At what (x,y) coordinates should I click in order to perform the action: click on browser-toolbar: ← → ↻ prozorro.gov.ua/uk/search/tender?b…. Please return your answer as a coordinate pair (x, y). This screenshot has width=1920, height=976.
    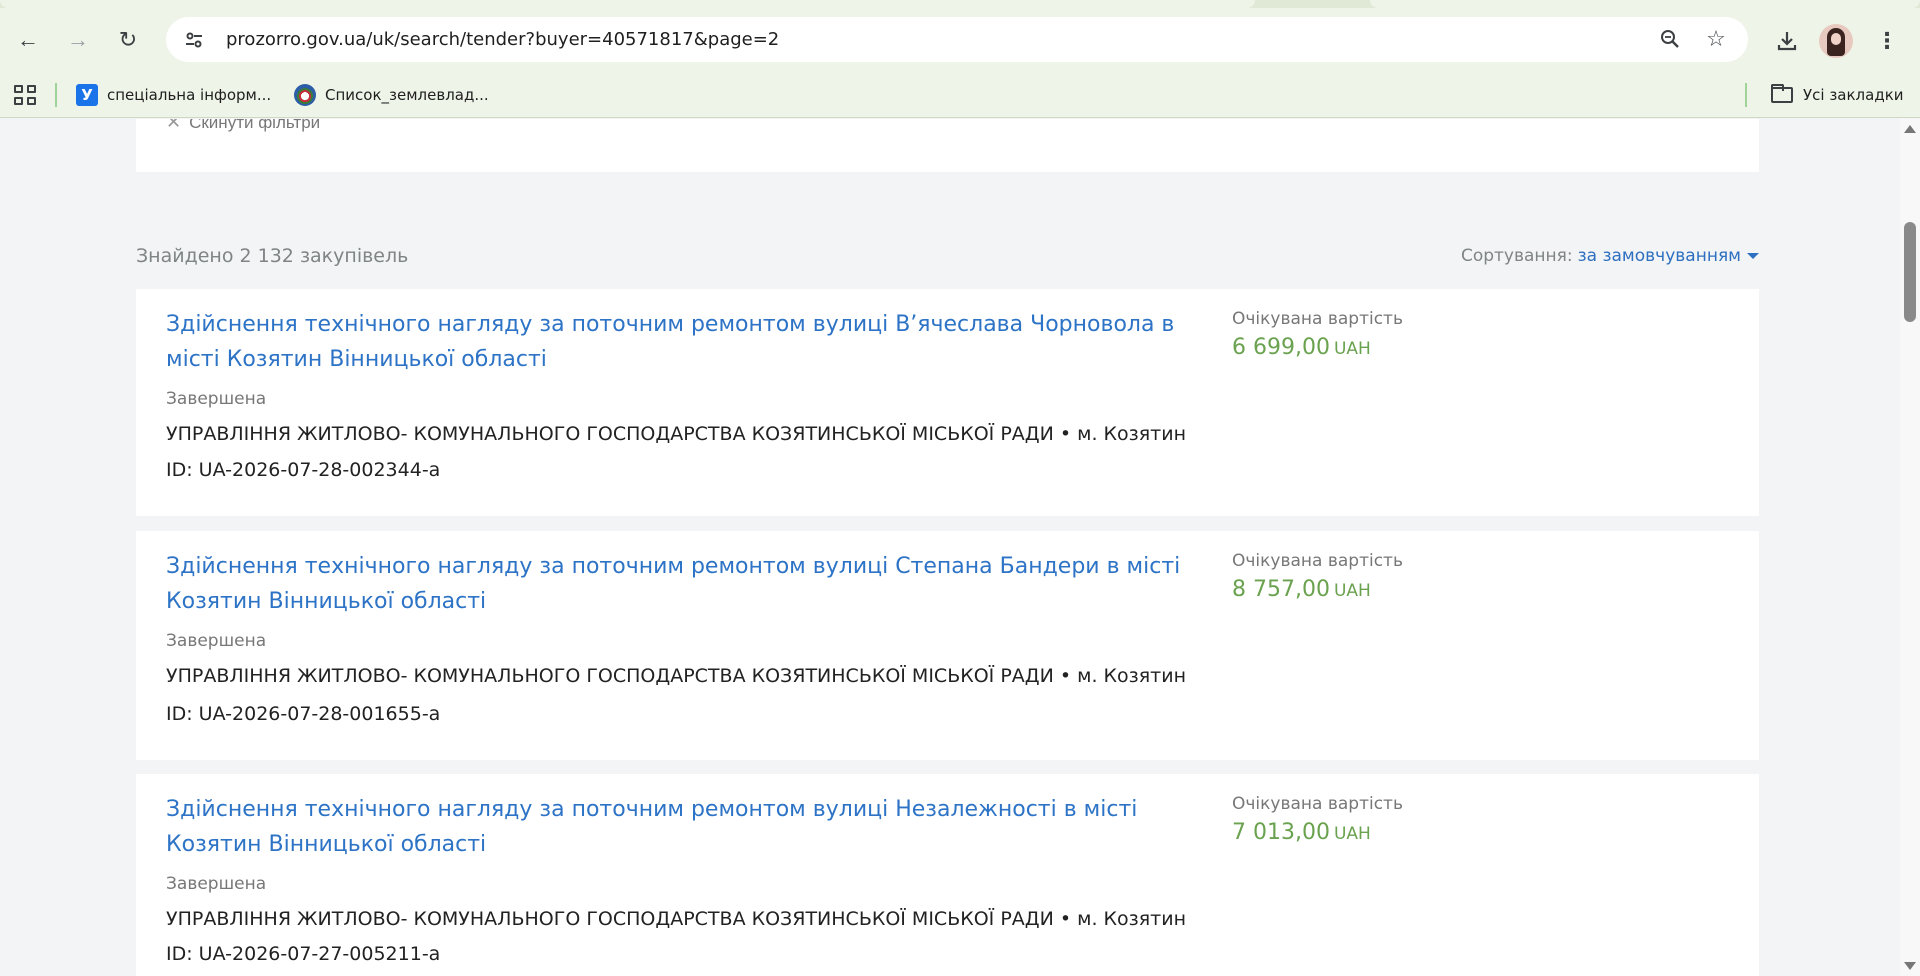
    Looking at the image, I should click on (960, 40).